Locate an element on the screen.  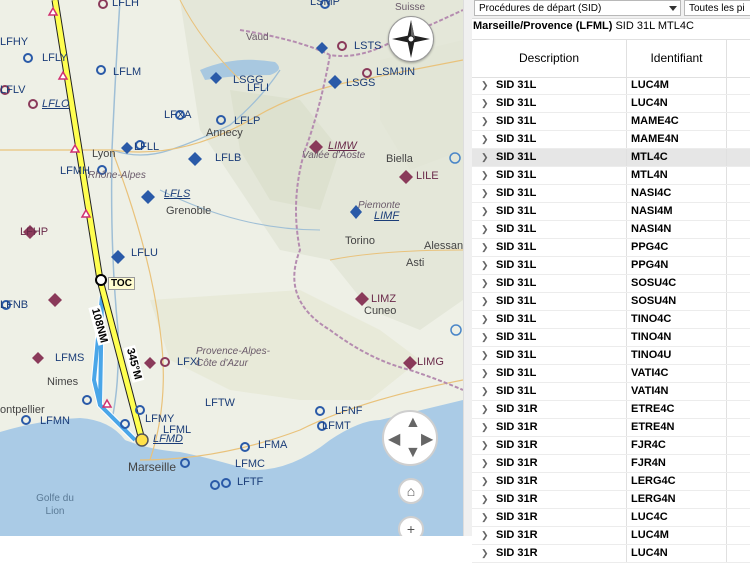
airport-label-lfmc: LFMA is located at coordinates (272, 445).